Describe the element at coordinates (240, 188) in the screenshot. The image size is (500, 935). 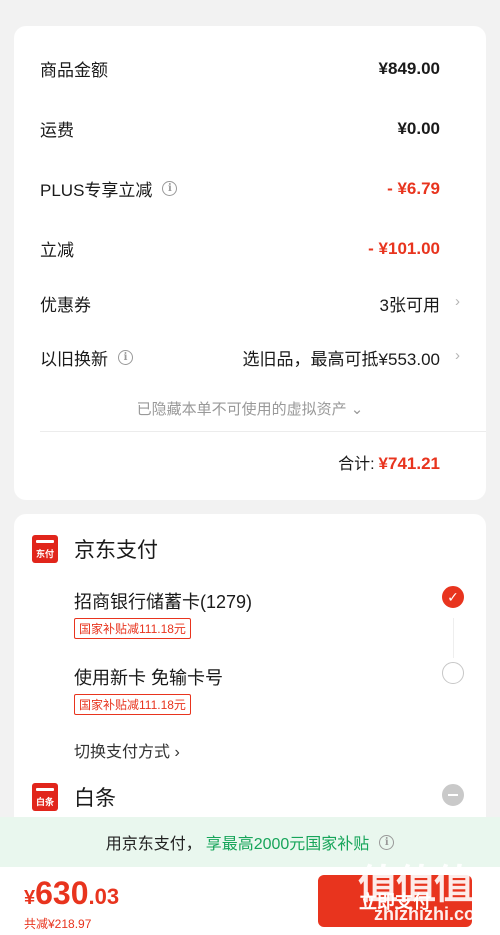
I see `plus-discount-row: PLUS专享立减 i - ¥6.79` at that location.